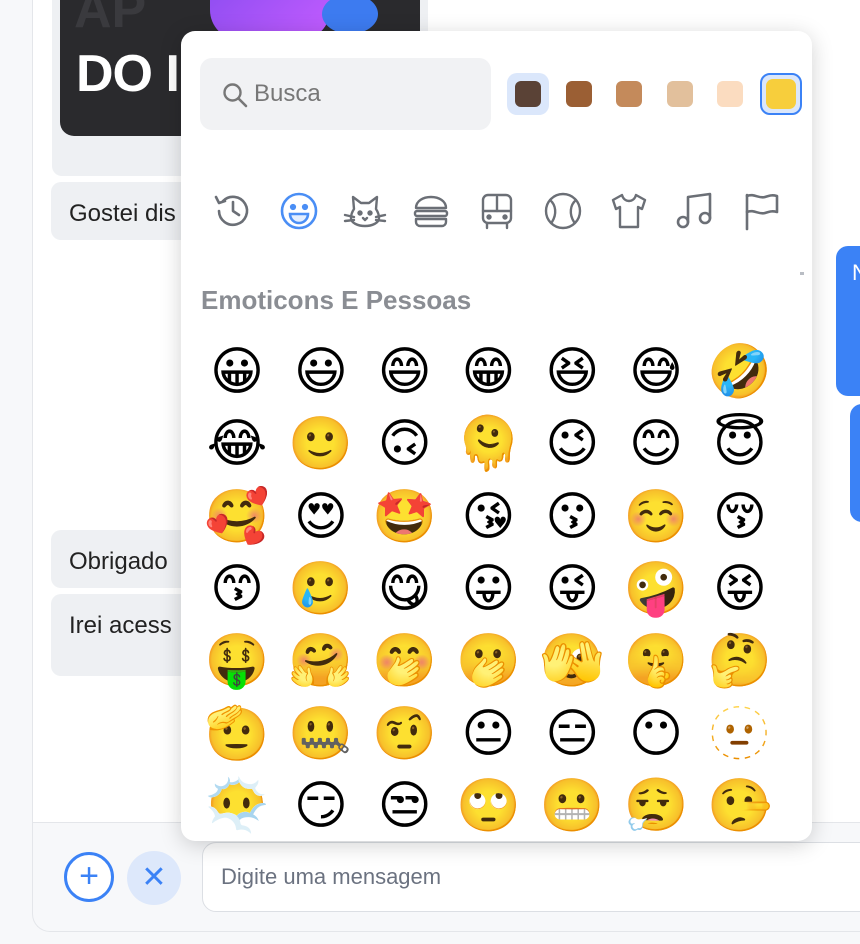 This screenshot has width=860, height=944. Describe the element at coordinates (572, 805) in the screenshot. I see `emoji-item: 😬` at that location.